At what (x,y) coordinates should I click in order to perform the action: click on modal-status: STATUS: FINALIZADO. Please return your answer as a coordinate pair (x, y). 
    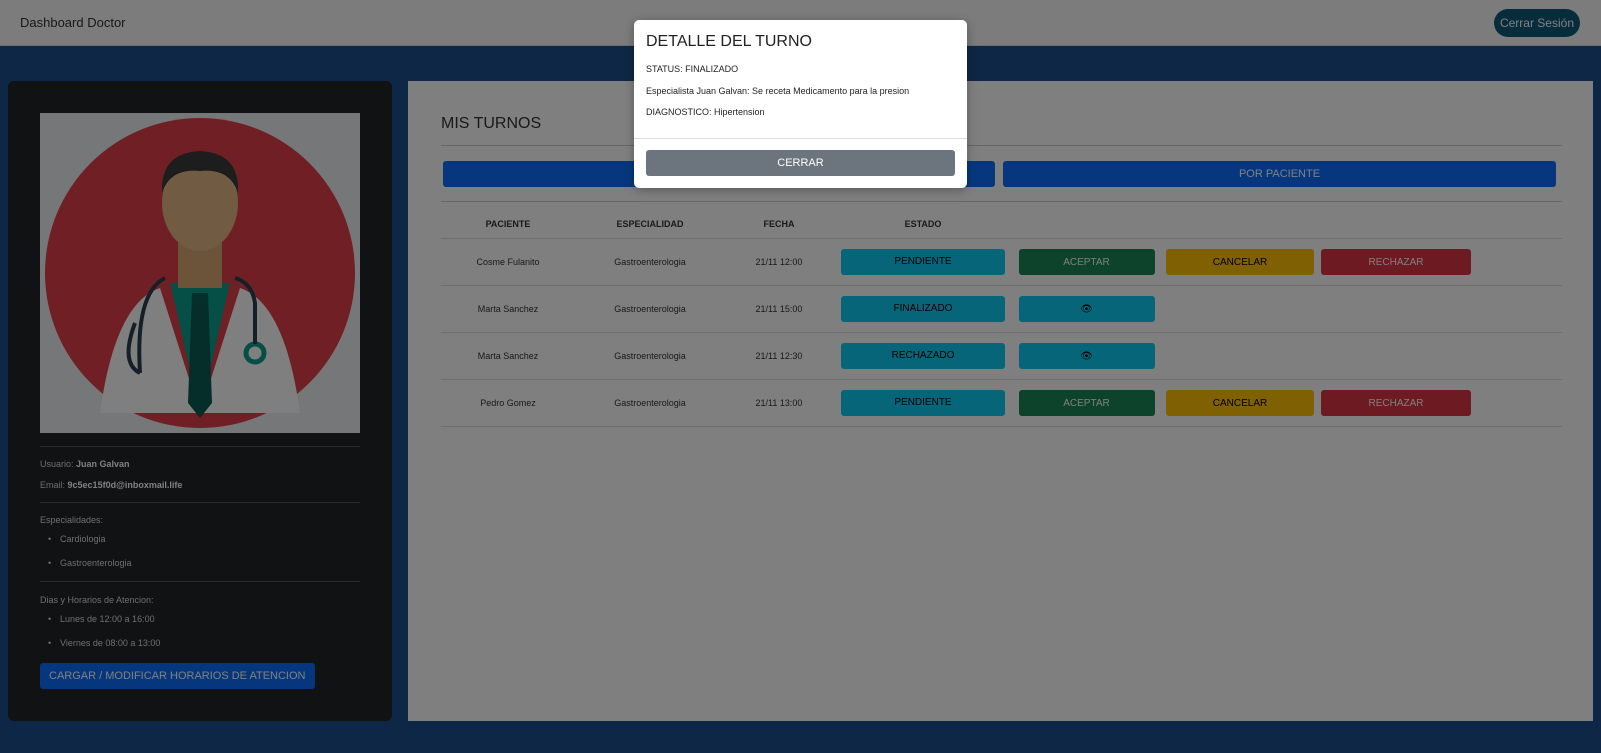
    Looking at the image, I should click on (692, 69).